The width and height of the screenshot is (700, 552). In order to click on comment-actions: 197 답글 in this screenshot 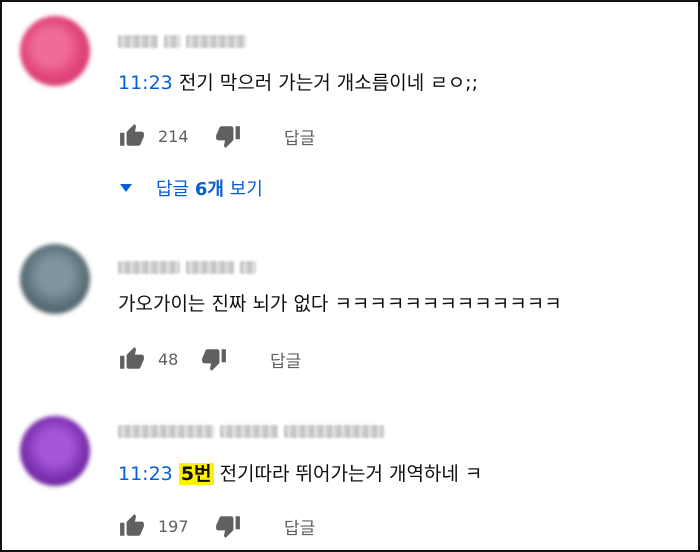, I will do `click(216, 526)`.